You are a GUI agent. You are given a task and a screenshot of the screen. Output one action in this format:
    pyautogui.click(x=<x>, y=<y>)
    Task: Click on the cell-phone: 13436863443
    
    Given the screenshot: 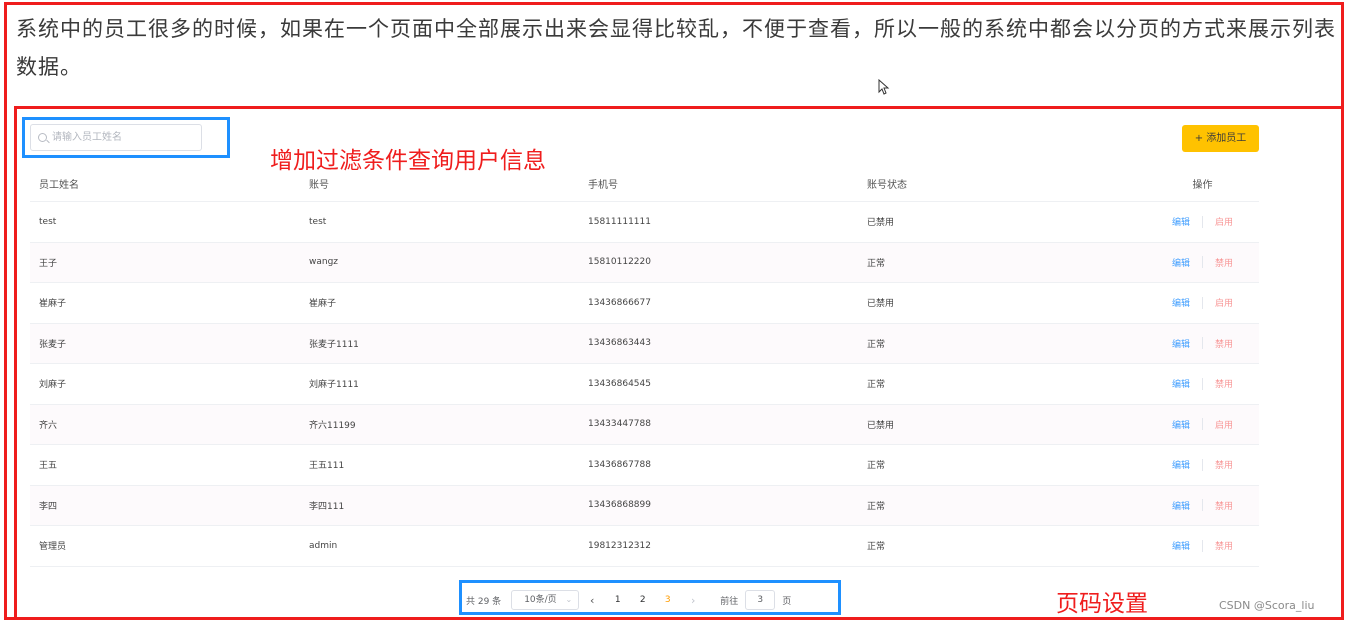 What is the action you would take?
    pyautogui.click(x=619, y=343)
    